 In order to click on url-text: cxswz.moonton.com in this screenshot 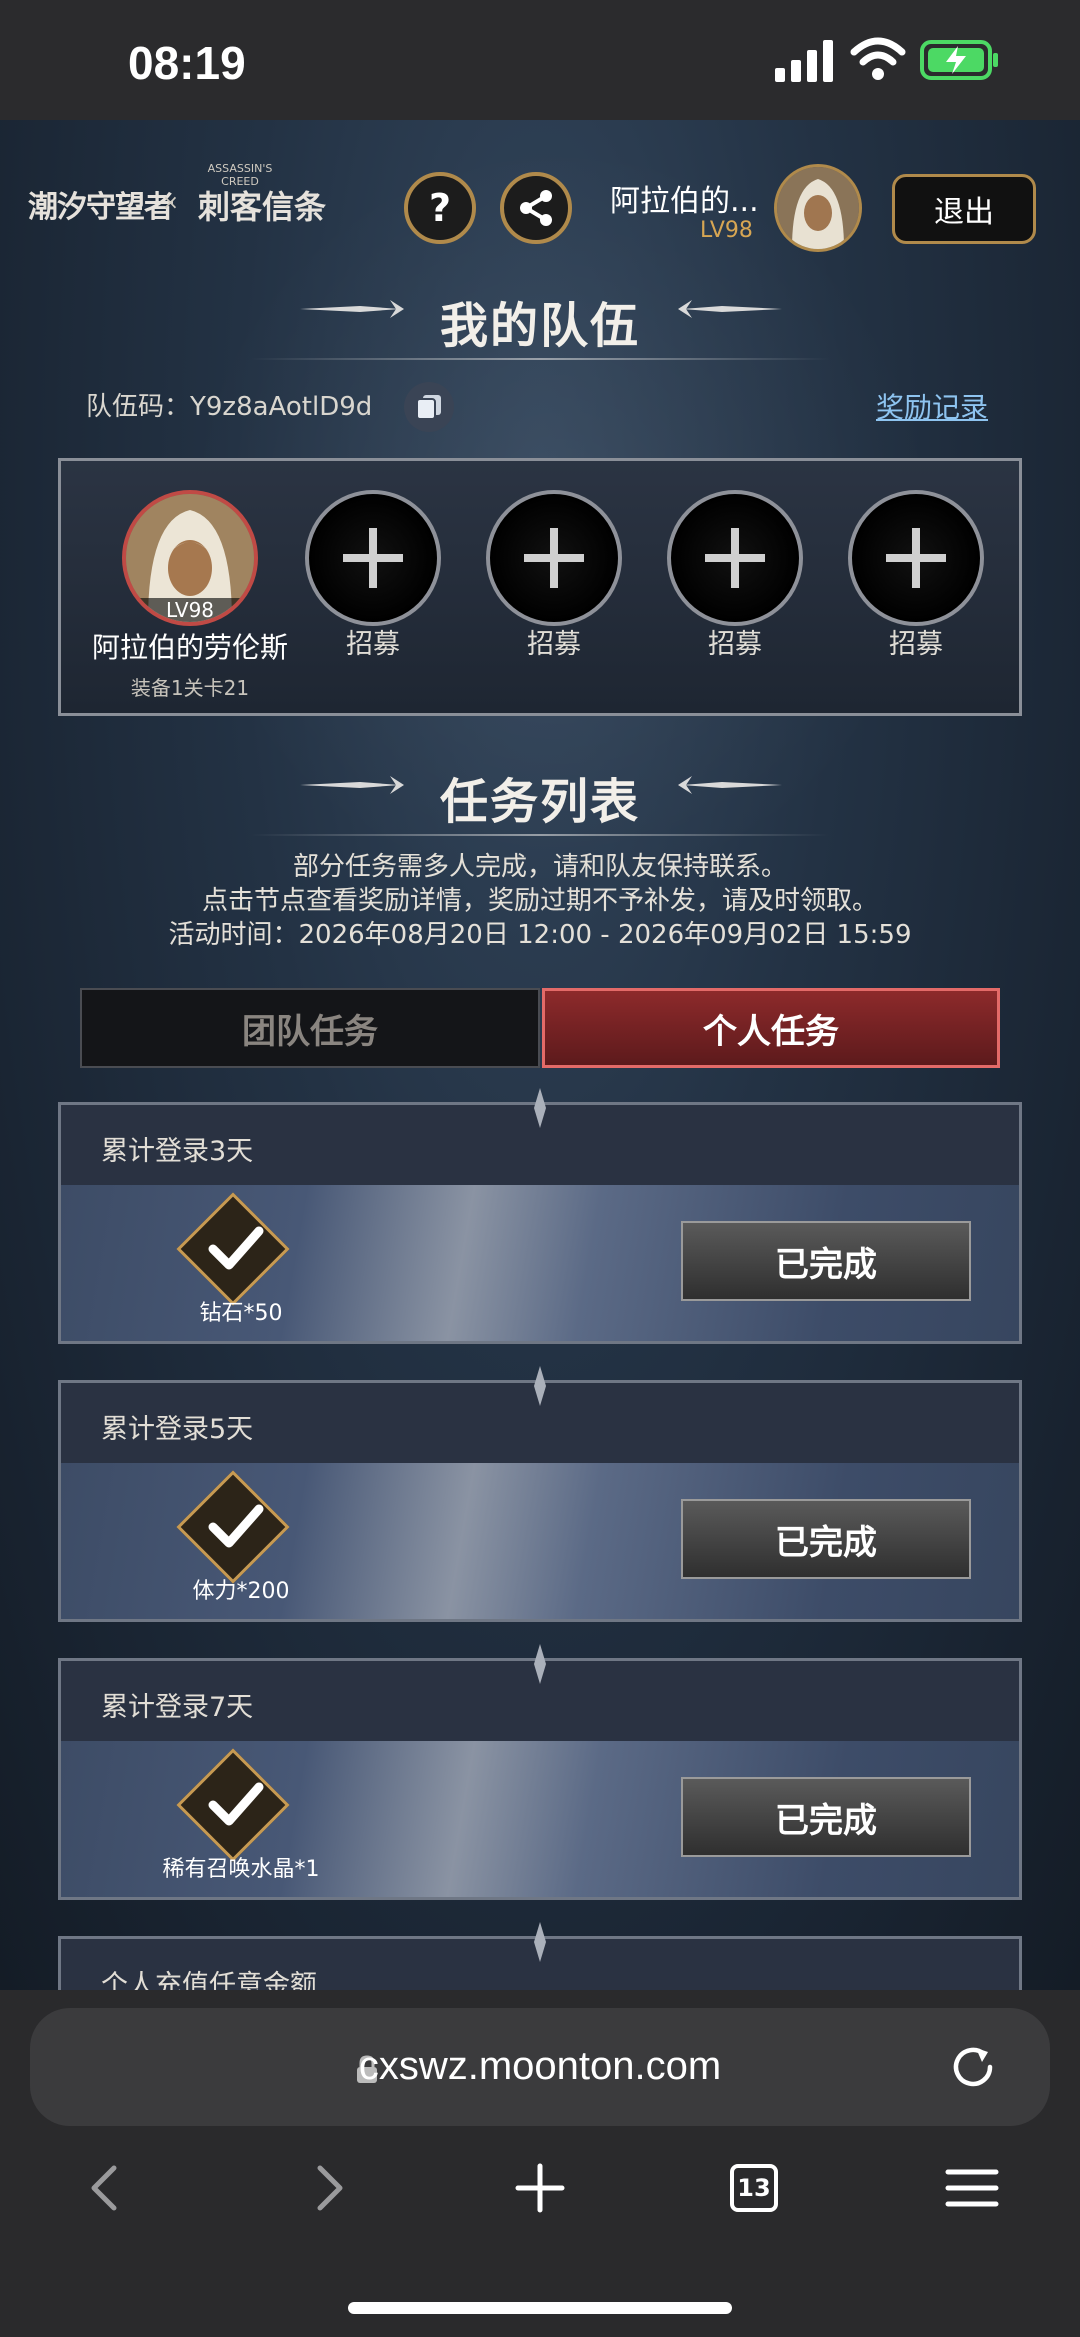, I will do `click(540, 2066)`.